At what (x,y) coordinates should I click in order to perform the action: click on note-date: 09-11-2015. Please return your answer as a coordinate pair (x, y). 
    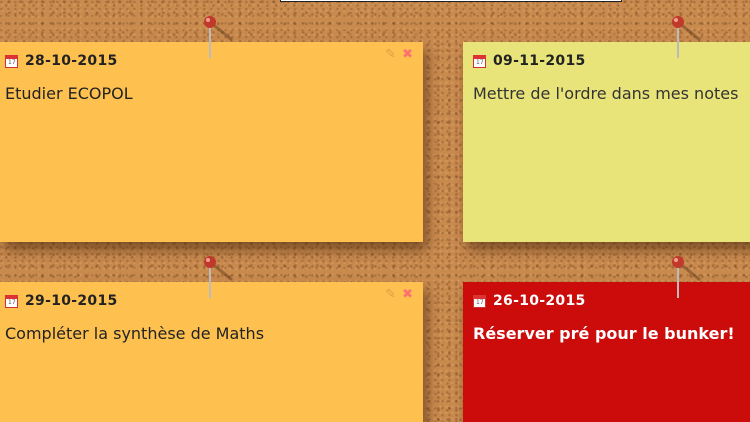
    Looking at the image, I should click on (539, 61).